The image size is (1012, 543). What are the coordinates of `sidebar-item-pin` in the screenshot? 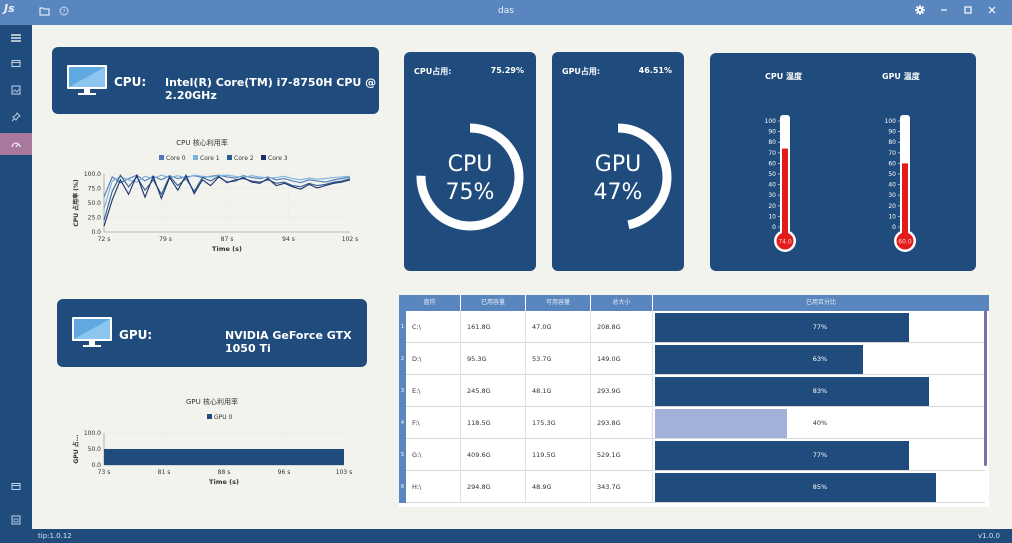 It's located at (16, 117).